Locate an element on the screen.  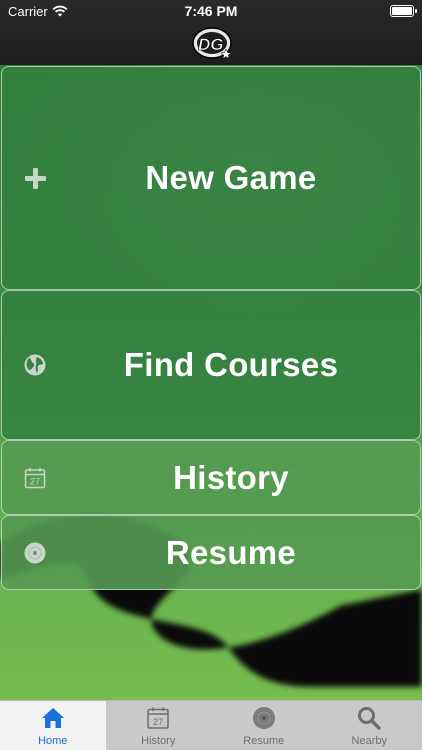
resume-label: Resume is located at coordinates (231, 552).